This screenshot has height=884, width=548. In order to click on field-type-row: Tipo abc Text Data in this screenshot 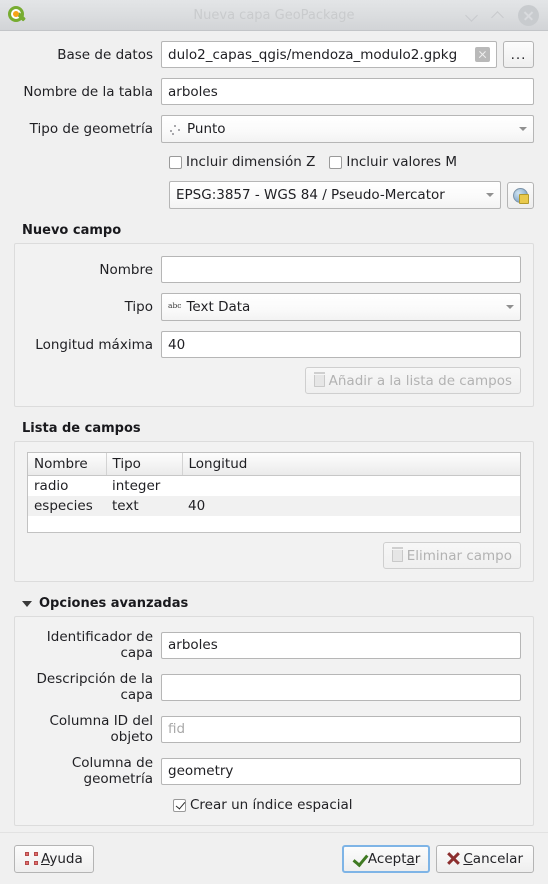, I will do `click(274, 307)`.